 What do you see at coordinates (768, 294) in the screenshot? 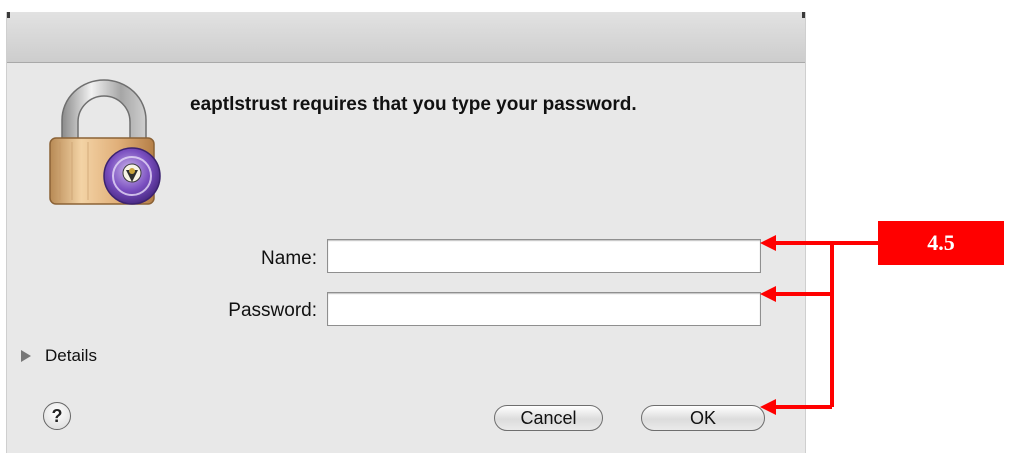
I see `arrowhead-password-field` at bounding box center [768, 294].